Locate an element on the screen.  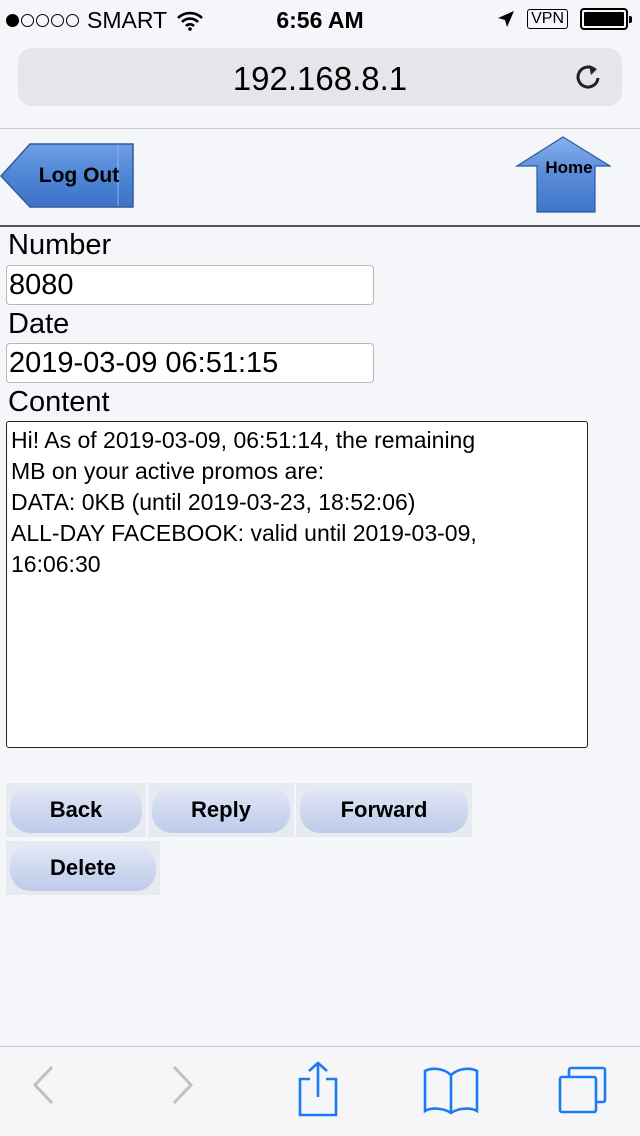
carrier-name: SMART is located at coordinates (127, 20).